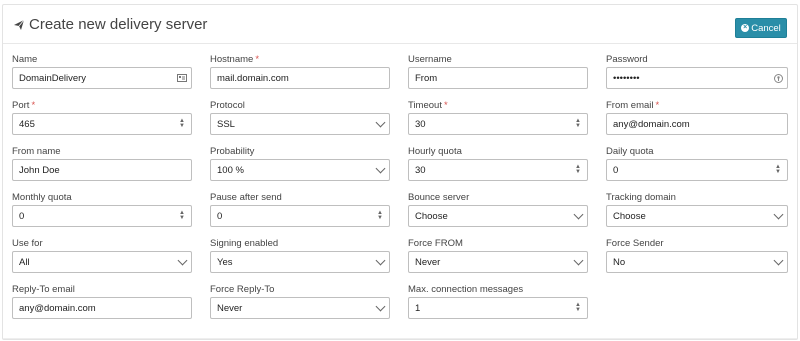 This screenshot has height=341, width=800. I want to click on signing-enabled-label: Signing enabled, so click(244, 243).